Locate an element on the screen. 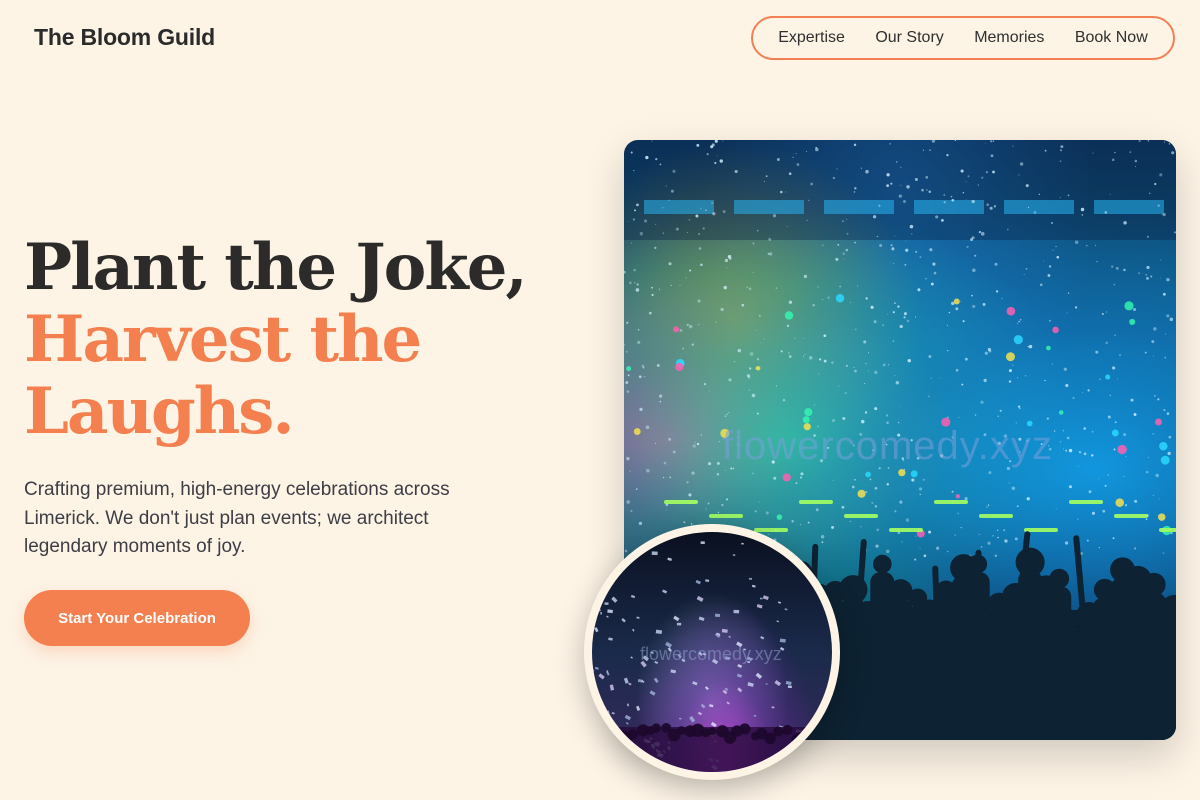 This screenshot has height=800, width=1200. headline-line-1: Plant the Joke, is located at coordinates (276, 267).